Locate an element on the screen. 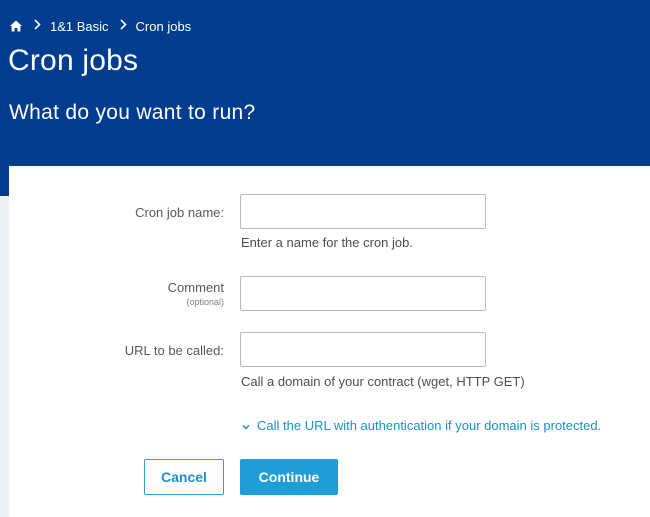  breadcrumb-item-cron-jobs: Cron jobs is located at coordinates (164, 26).